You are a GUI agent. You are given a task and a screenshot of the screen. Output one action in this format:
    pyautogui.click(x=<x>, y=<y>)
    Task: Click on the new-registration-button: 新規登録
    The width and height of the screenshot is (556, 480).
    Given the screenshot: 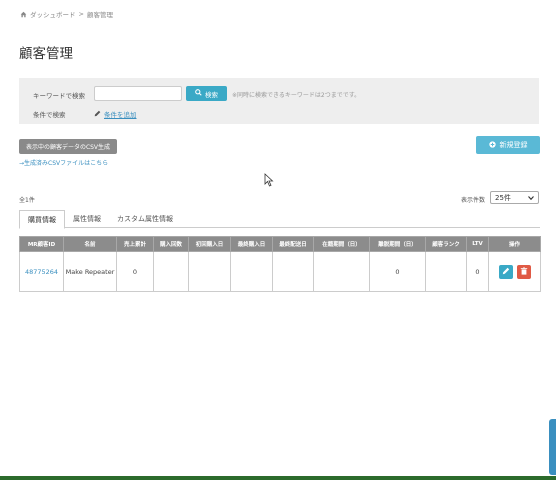 What is the action you would take?
    pyautogui.click(x=508, y=145)
    